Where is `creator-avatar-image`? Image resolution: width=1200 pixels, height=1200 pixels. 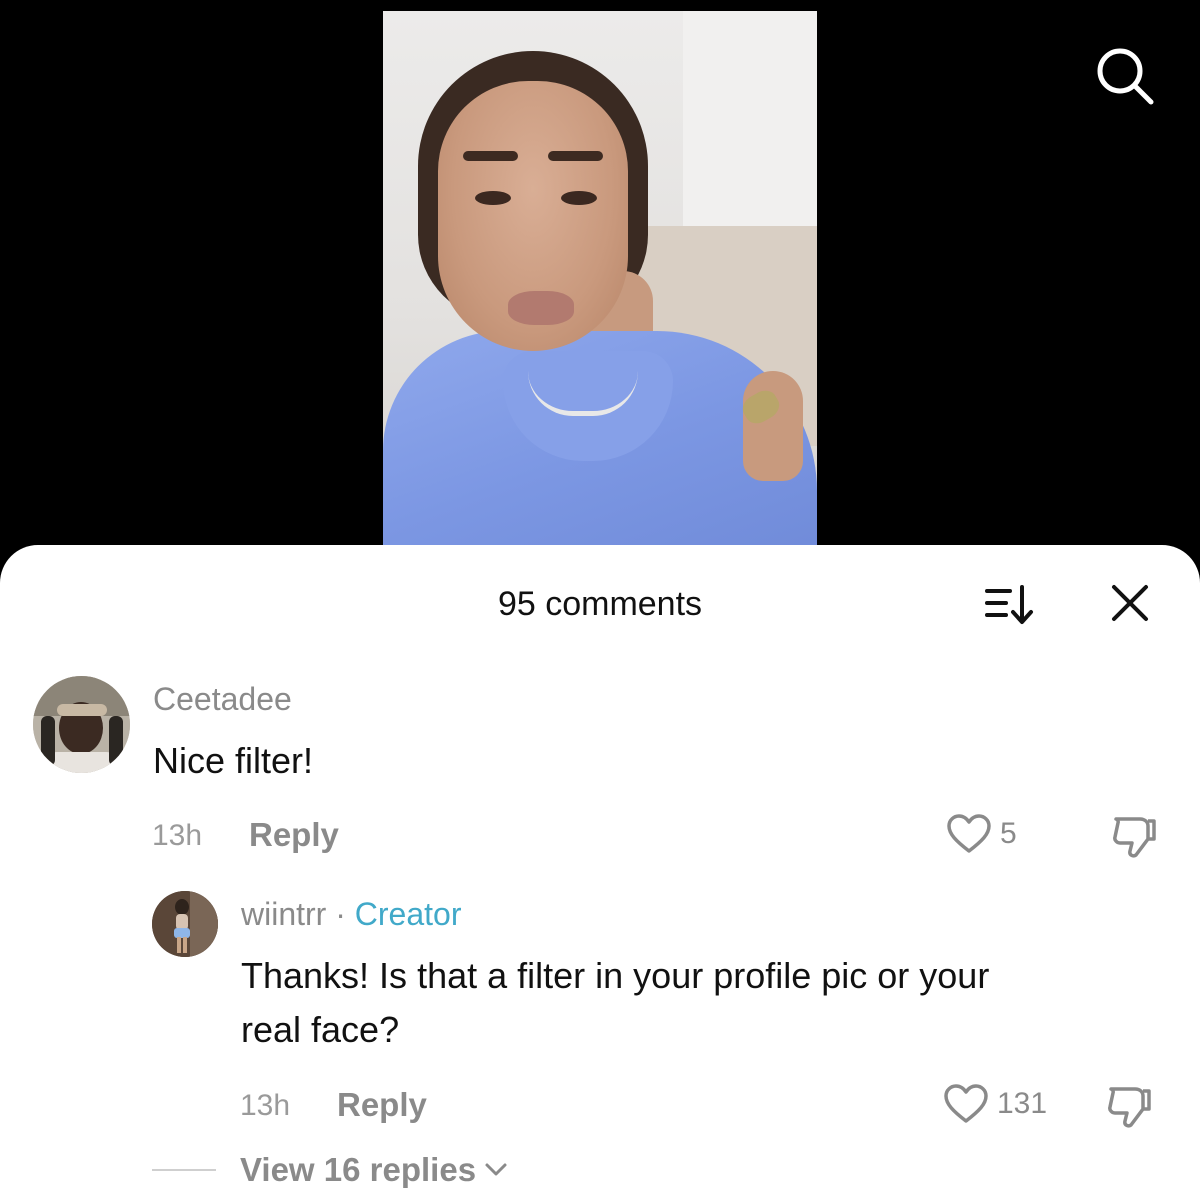
creator-avatar-image is located at coordinates (185, 924).